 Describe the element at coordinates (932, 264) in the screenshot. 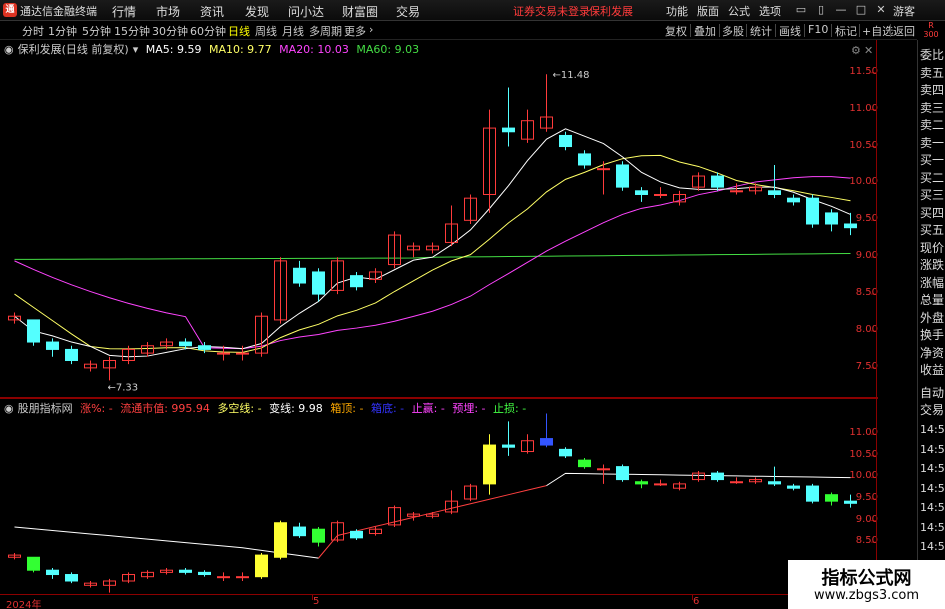

I see `side-panel-item: 涨跌` at that location.